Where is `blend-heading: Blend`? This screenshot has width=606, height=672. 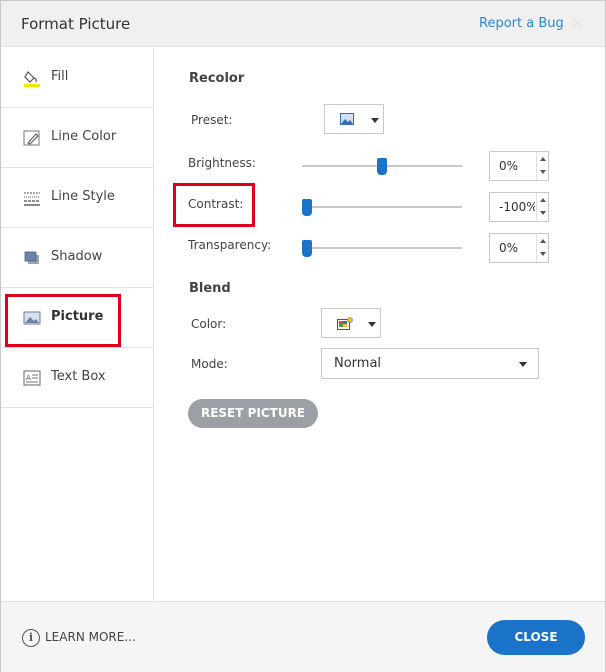
blend-heading: Blend is located at coordinates (210, 288).